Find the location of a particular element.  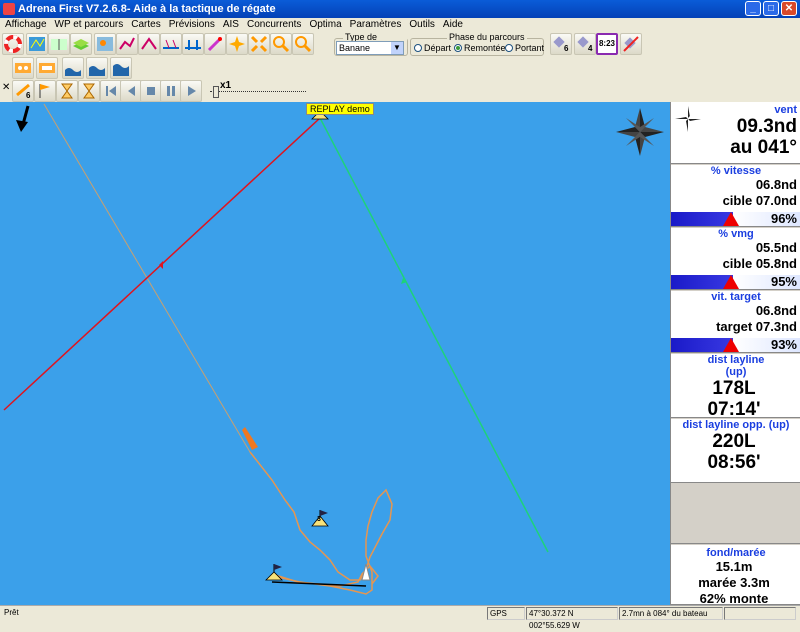

no-satellite-icon is located at coordinates (631, 44).